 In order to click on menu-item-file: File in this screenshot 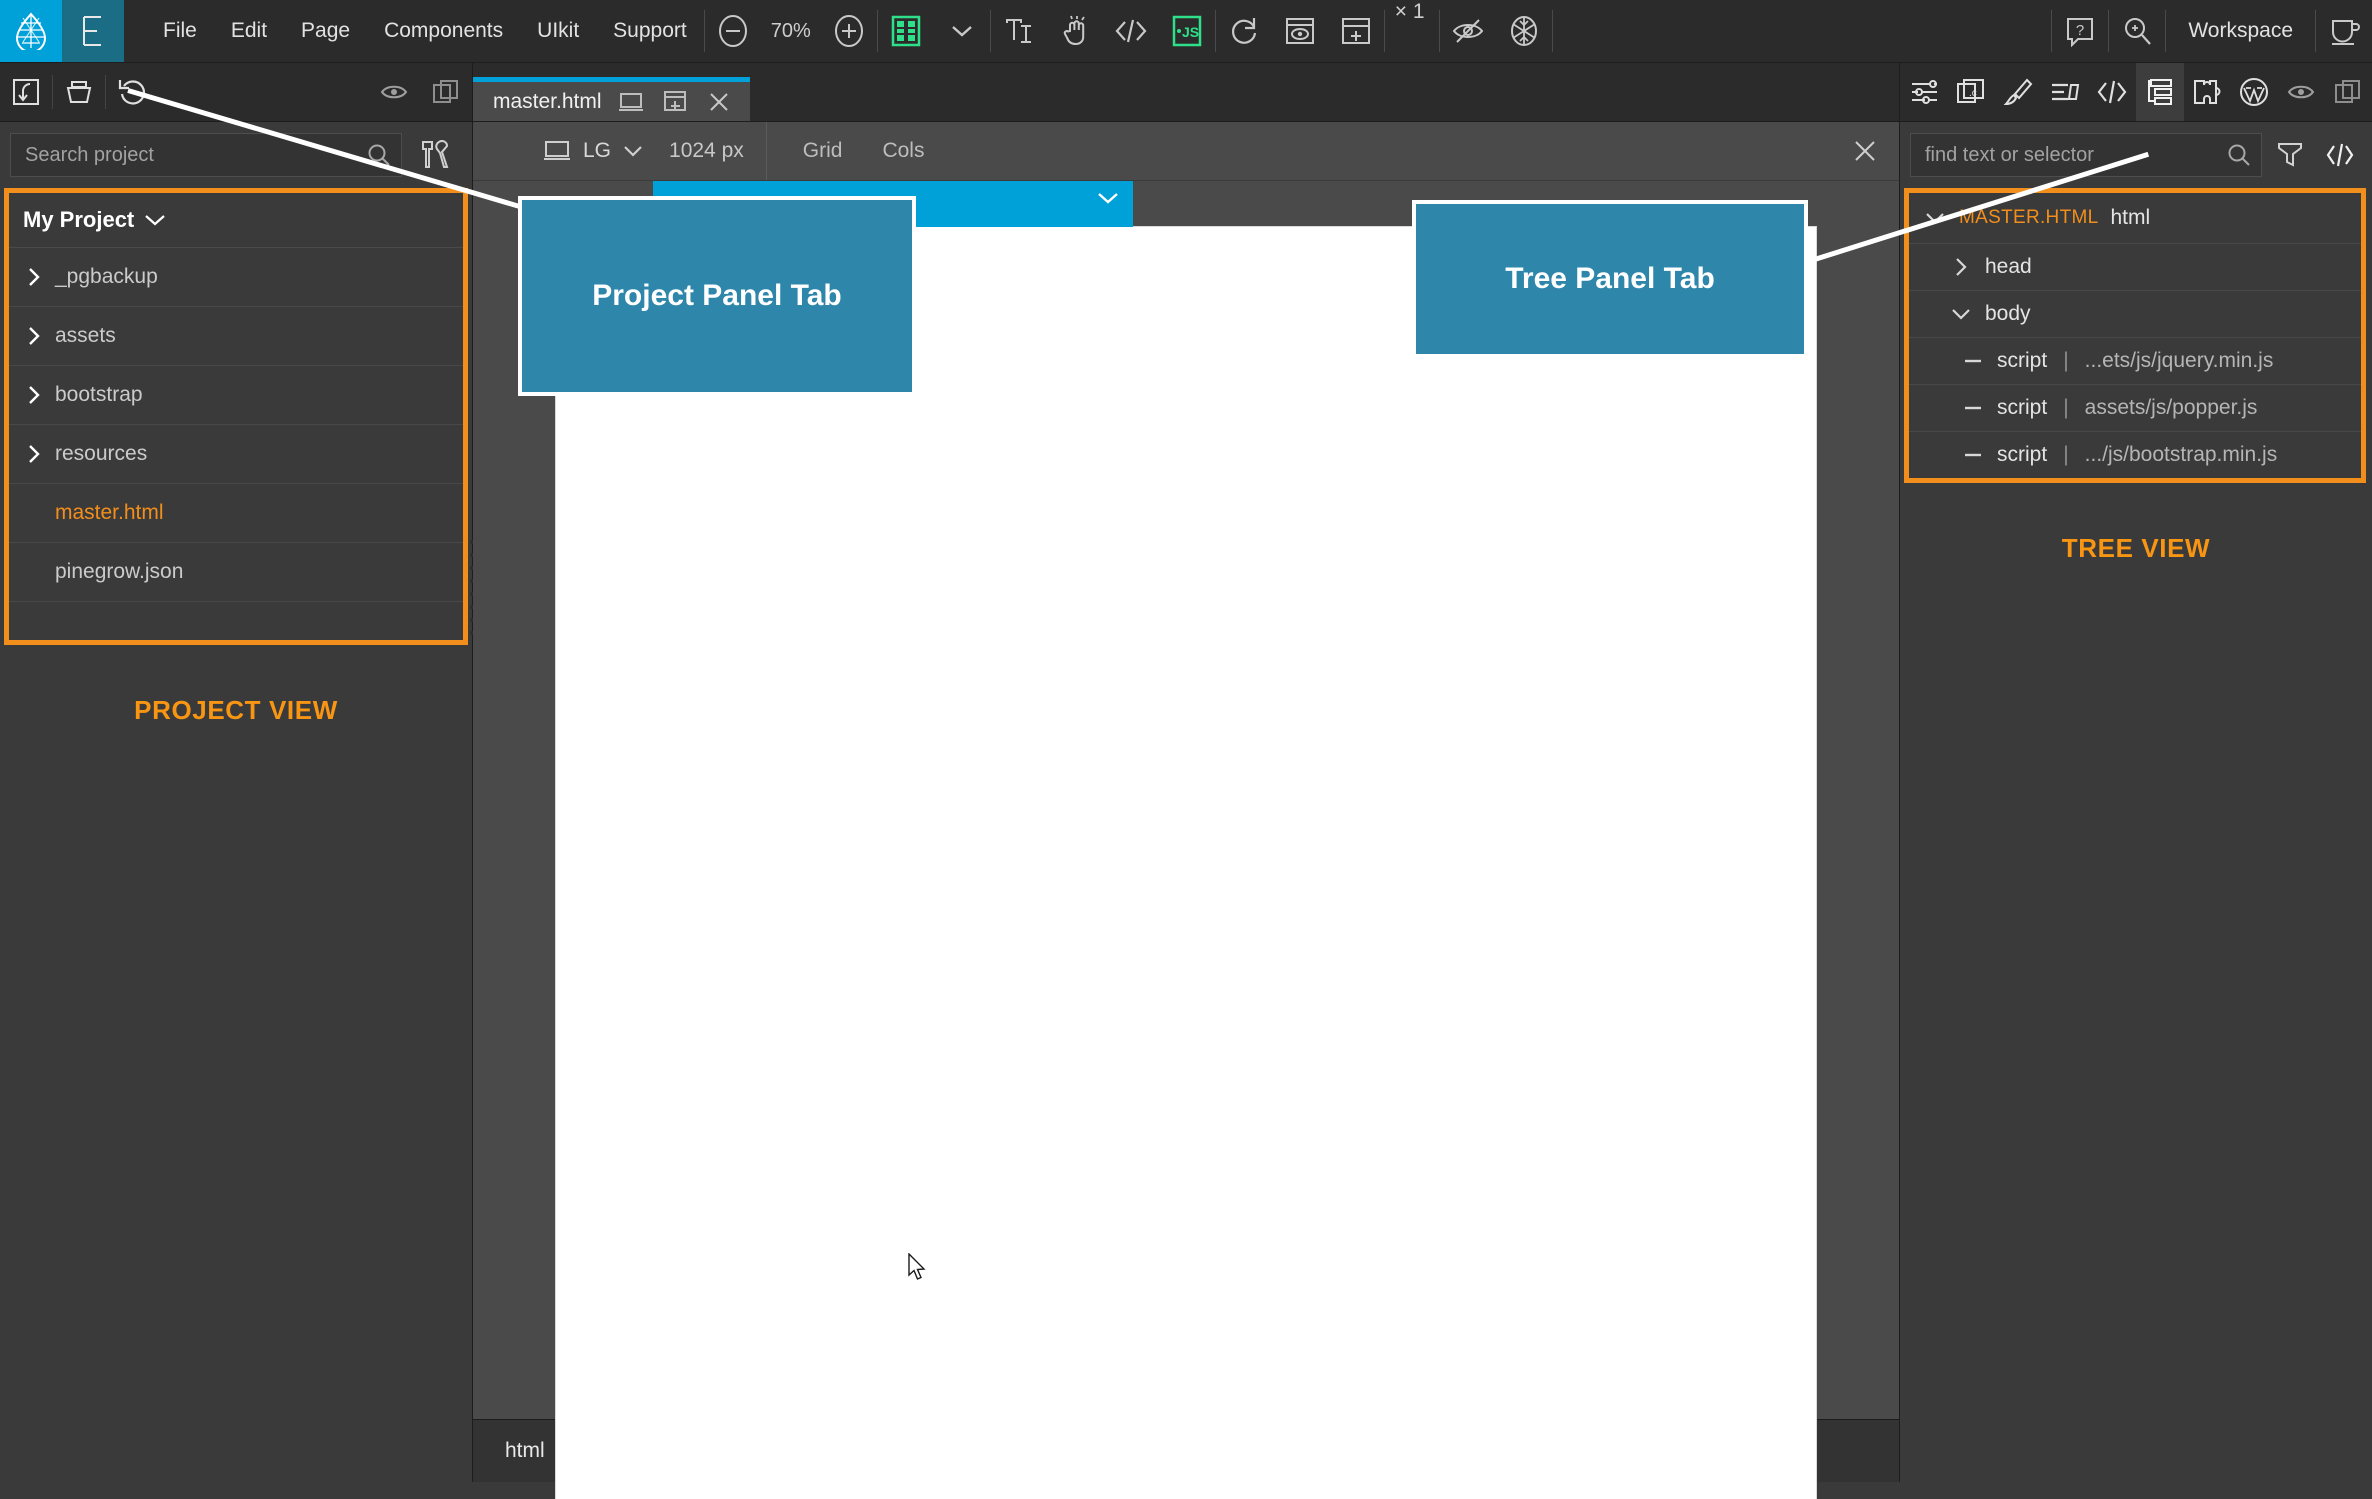, I will do `click(180, 31)`.